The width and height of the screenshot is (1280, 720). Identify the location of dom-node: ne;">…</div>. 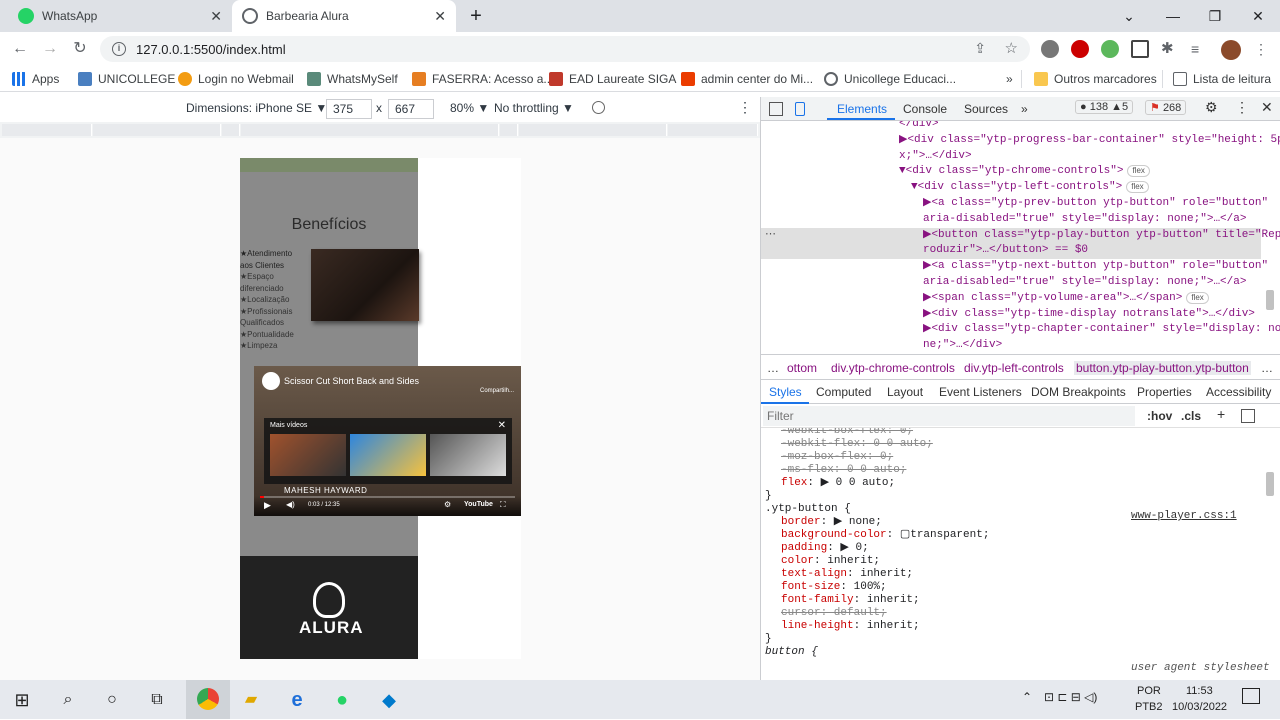
(962, 346).